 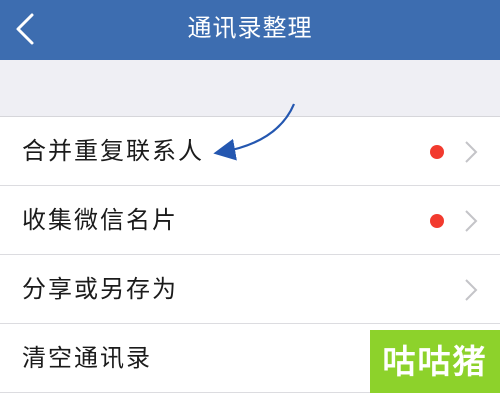 What do you see at coordinates (100, 220) in the screenshot?
I see `menu-item-label: 收集微信名片` at bounding box center [100, 220].